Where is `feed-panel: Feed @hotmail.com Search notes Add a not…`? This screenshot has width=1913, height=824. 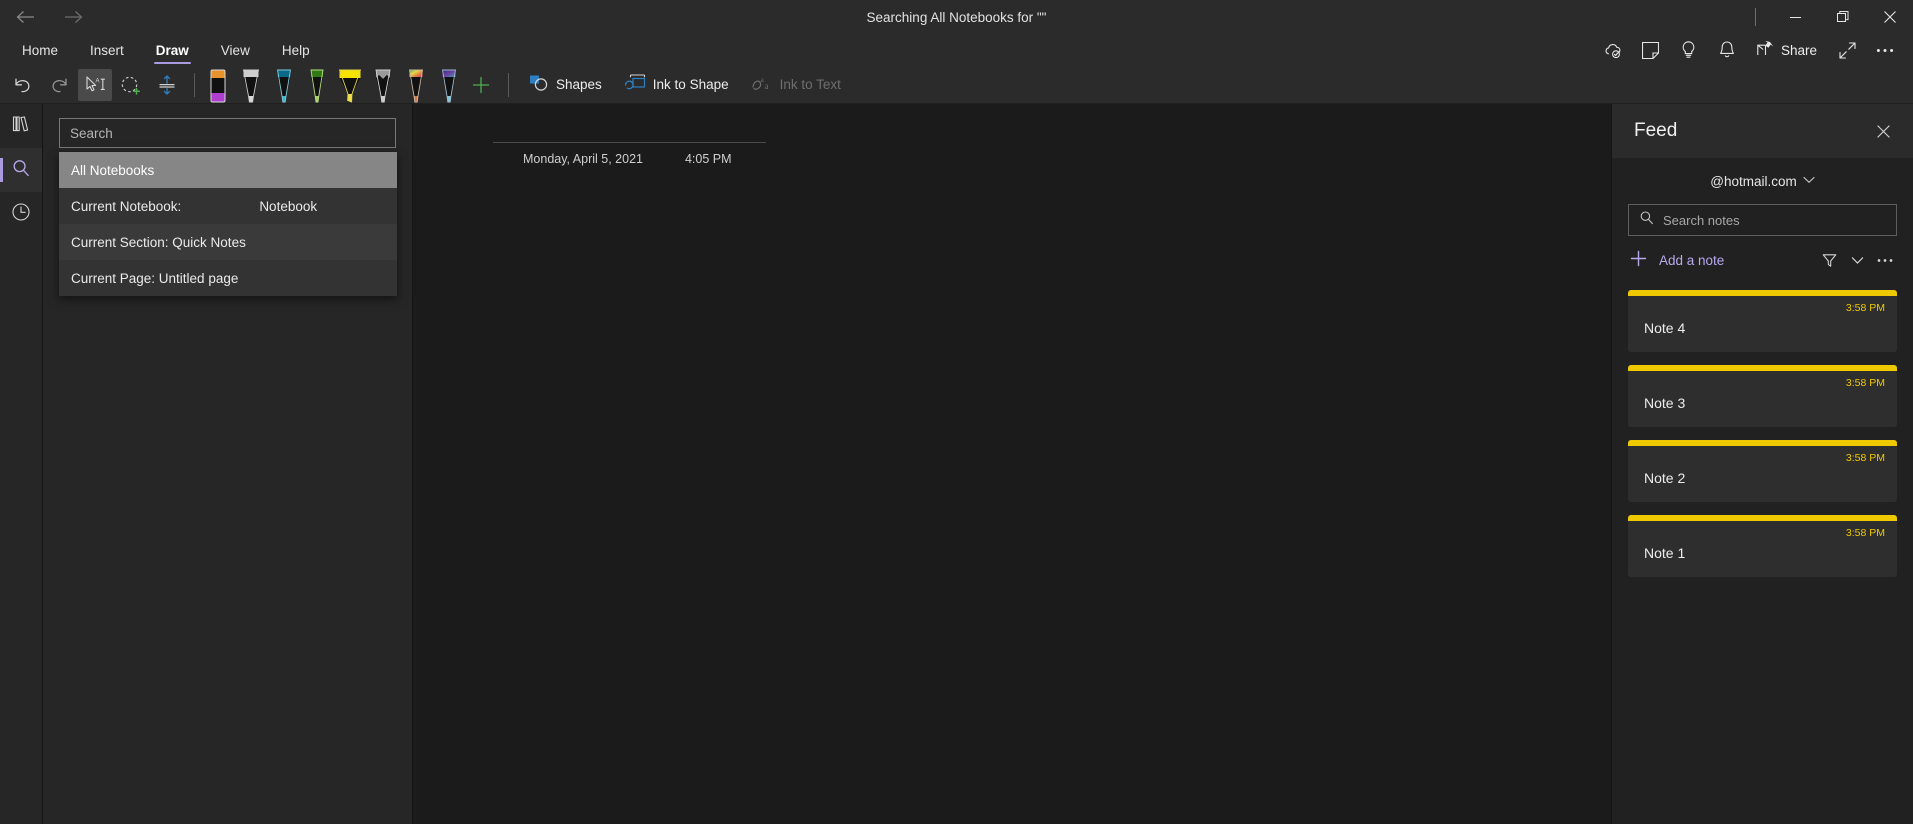 feed-panel: Feed @hotmail.com Search notes Add a not… is located at coordinates (1762, 464).